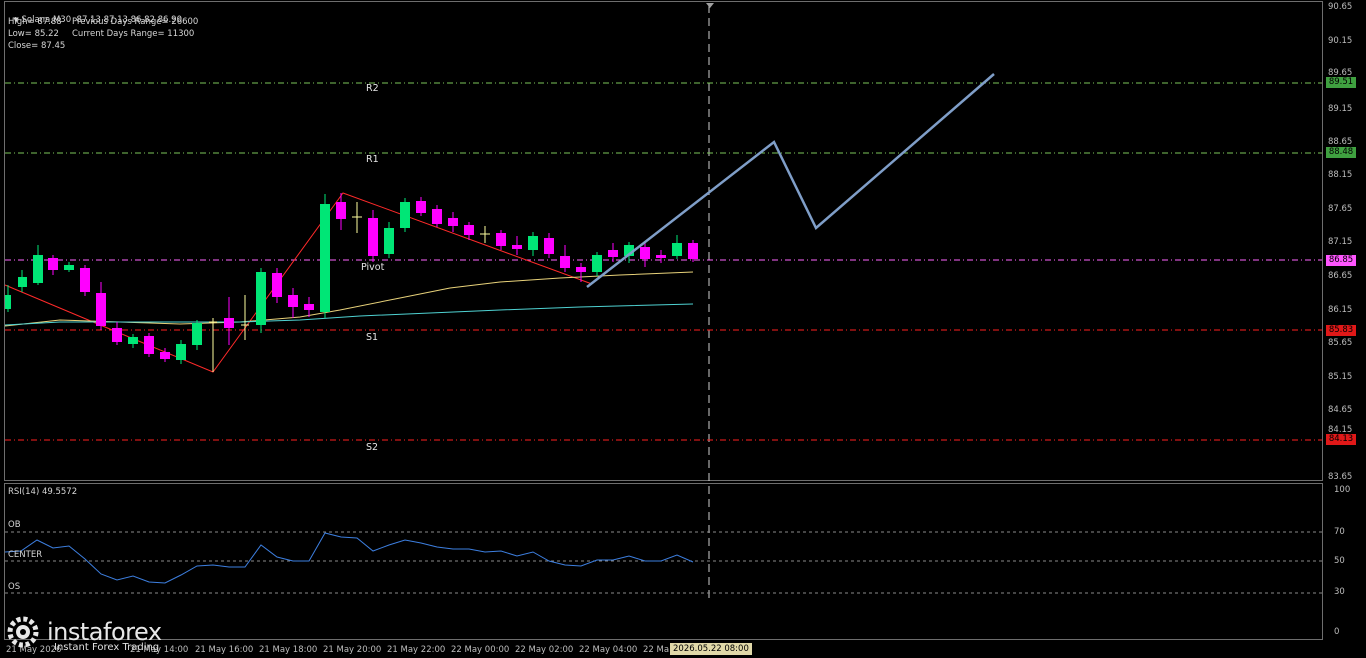  What do you see at coordinates (656, 650) in the screenshot?
I see `time-tick: 22 Ma` at bounding box center [656, 650].